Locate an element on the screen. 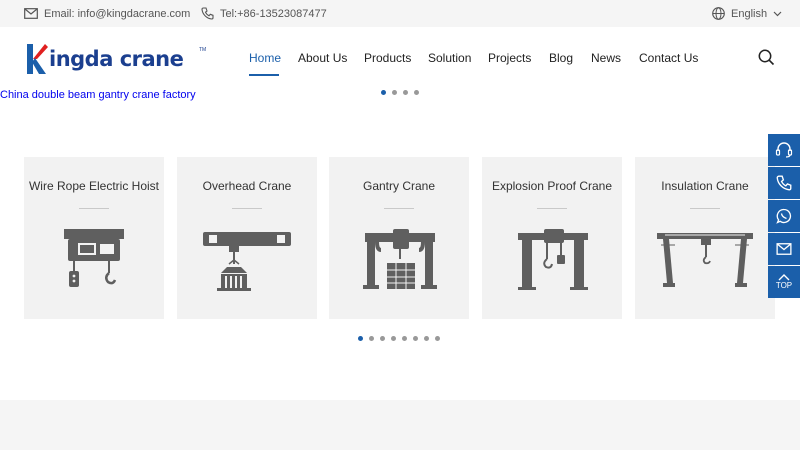  whatsapp-icon is located at coordinates (784, 216).